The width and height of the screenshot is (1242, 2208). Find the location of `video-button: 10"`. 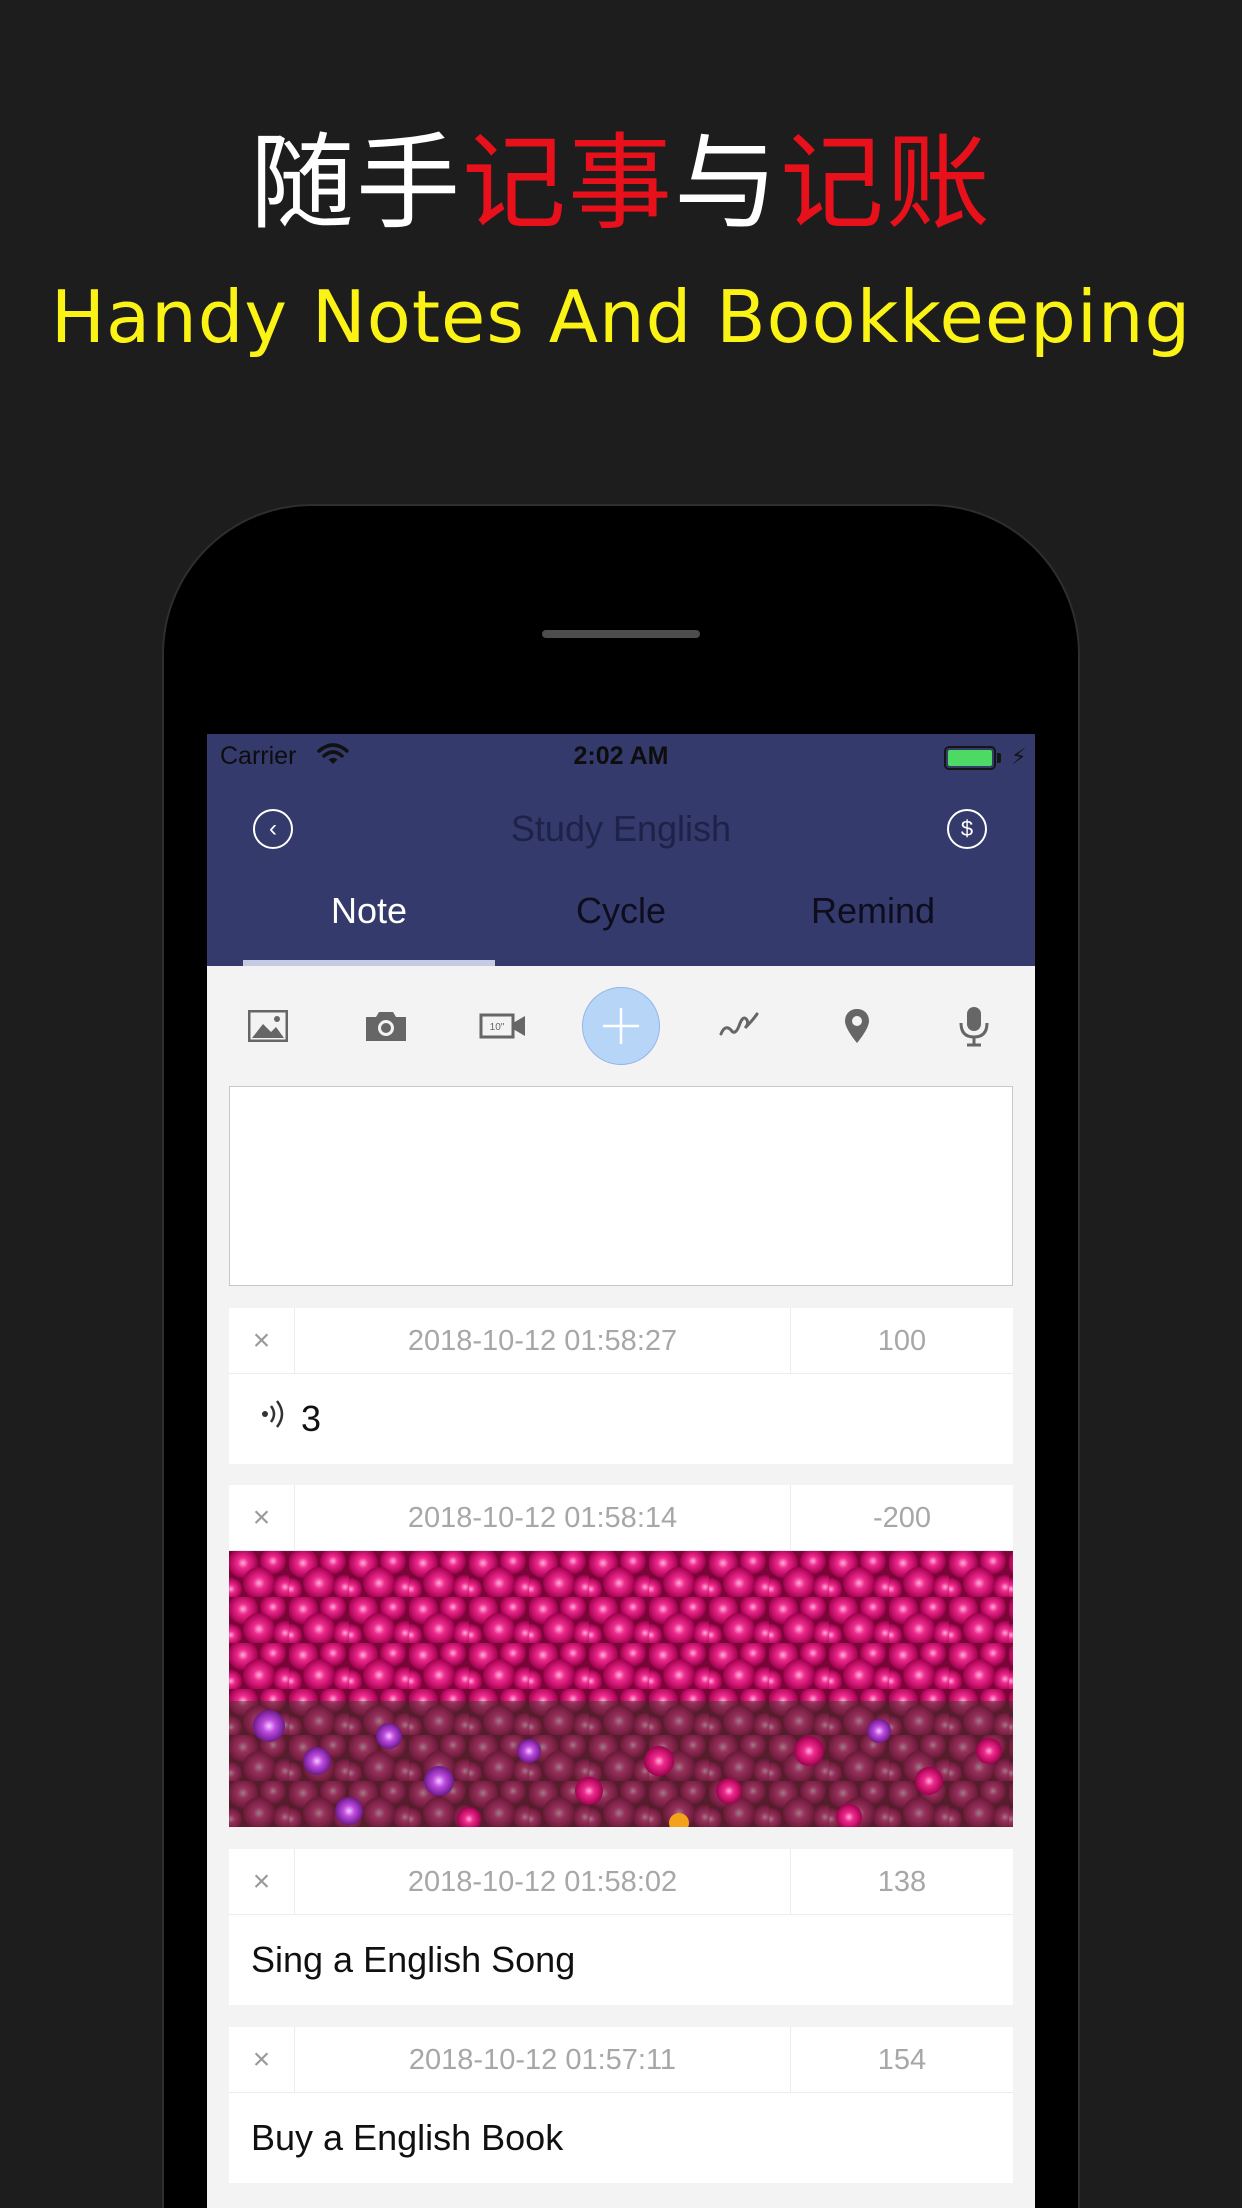

video-button: 10" is located at coordinates (503, 1026).